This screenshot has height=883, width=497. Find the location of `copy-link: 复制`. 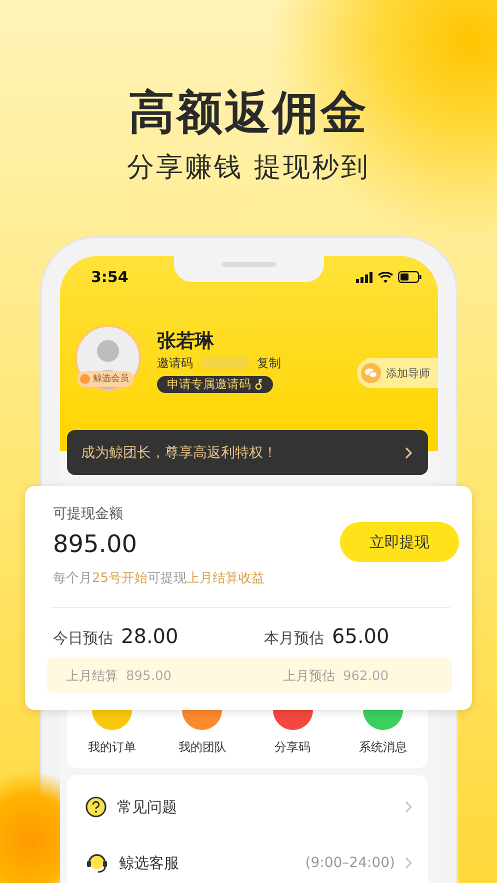

copy-link: 复制 is located at coordinates (269, 363).